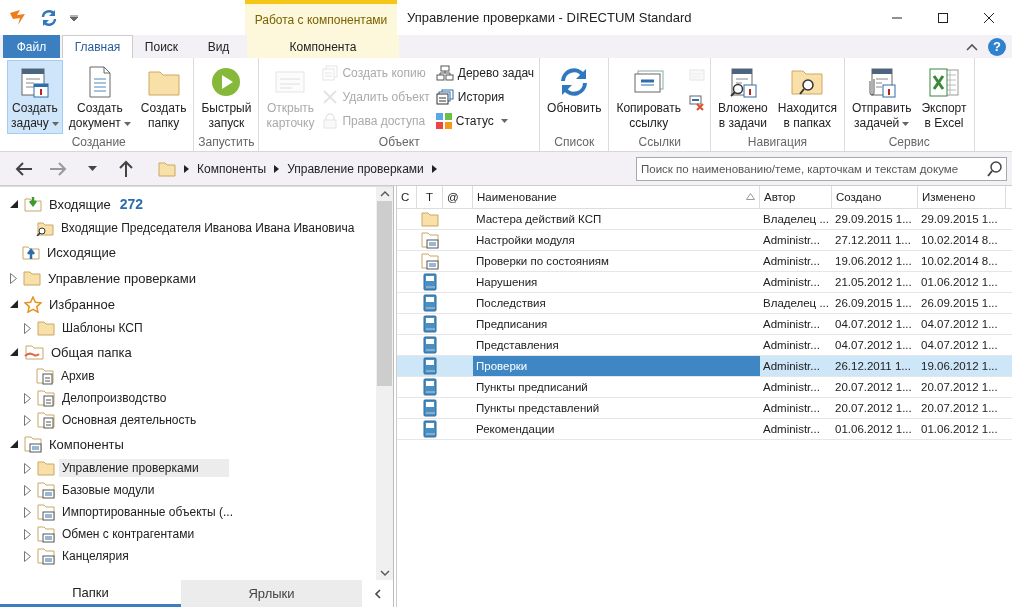  I want to click on column-header: Автор, so click(796, 197).